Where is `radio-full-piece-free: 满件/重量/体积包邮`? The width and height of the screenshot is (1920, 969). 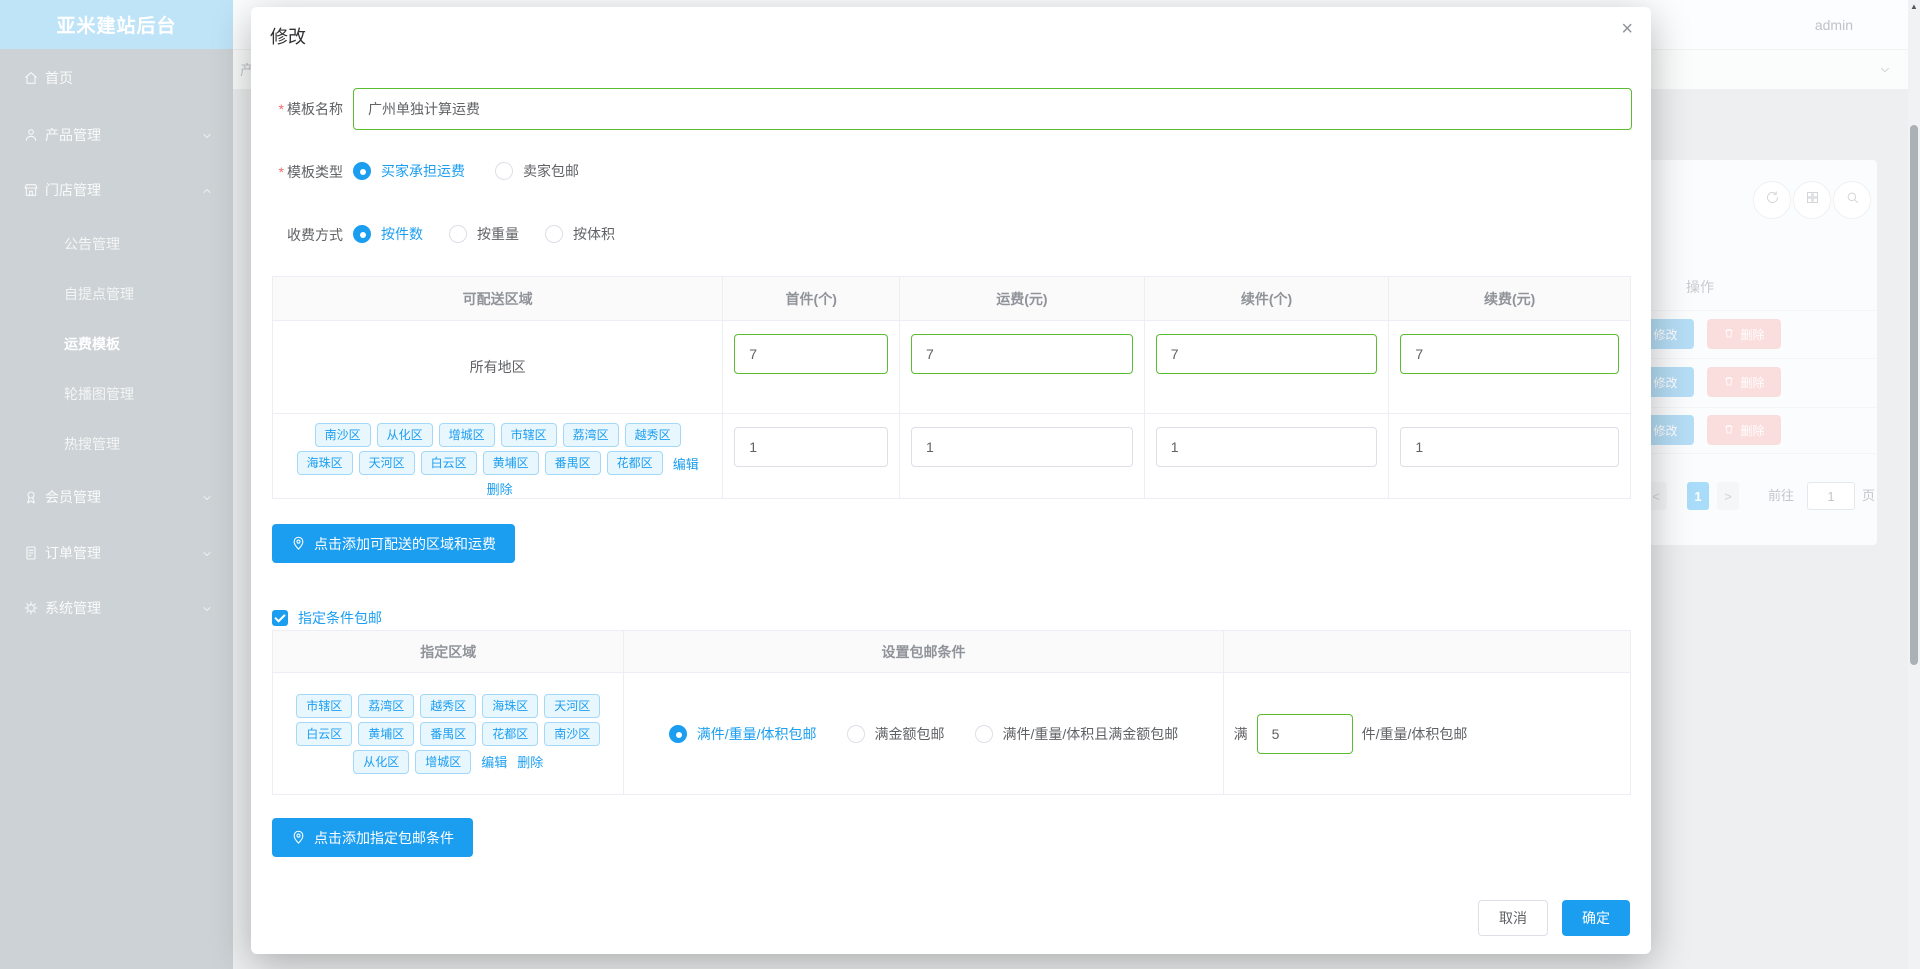
radio-full-piece-free: 满件/重量/体积包邮 is located at coordinates (742, 734).